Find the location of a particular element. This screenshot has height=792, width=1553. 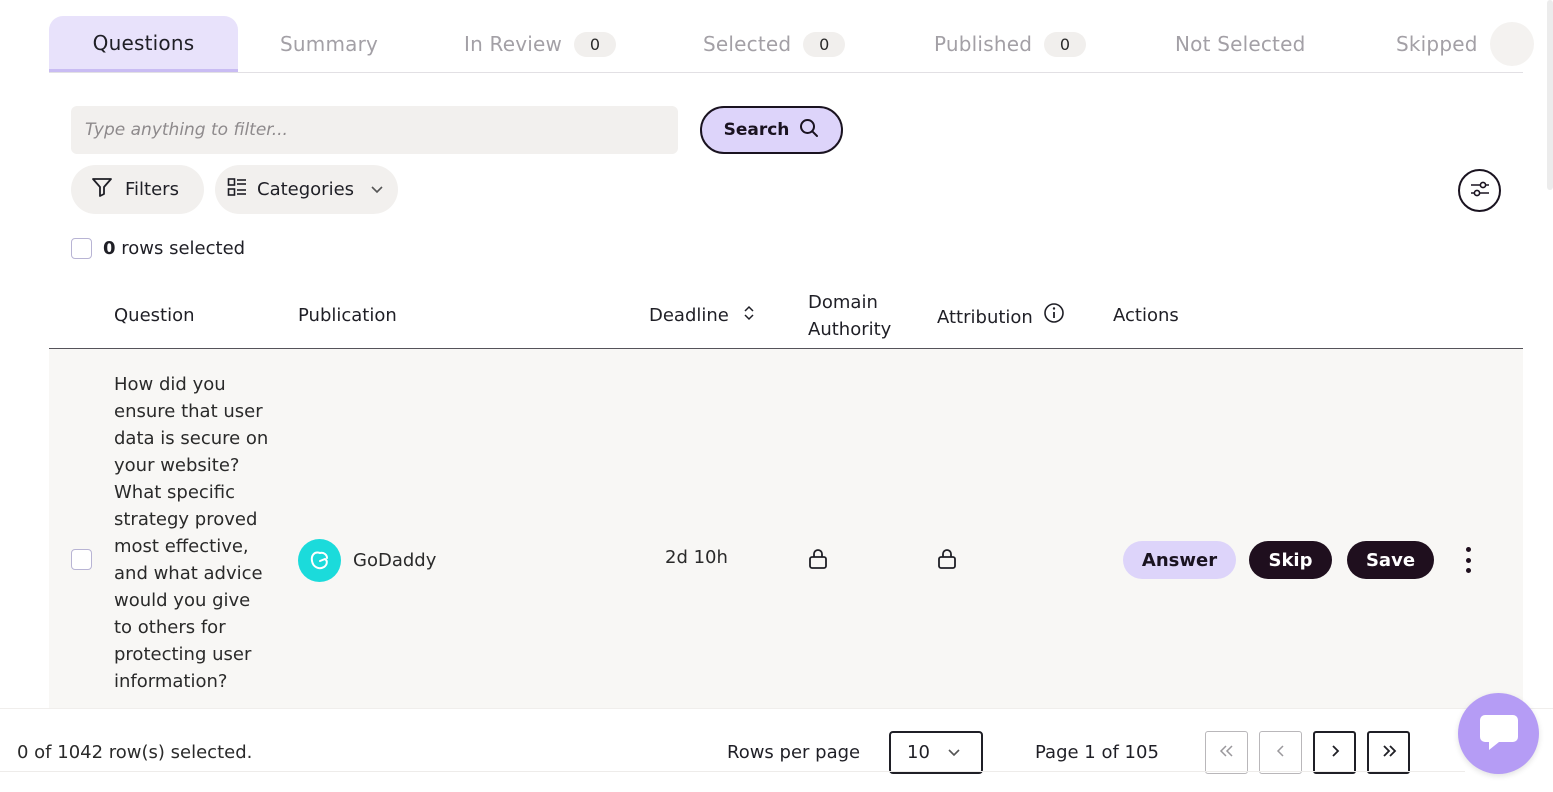

header-domain-authority: Domain Authority is located at coordinates (850, 316).